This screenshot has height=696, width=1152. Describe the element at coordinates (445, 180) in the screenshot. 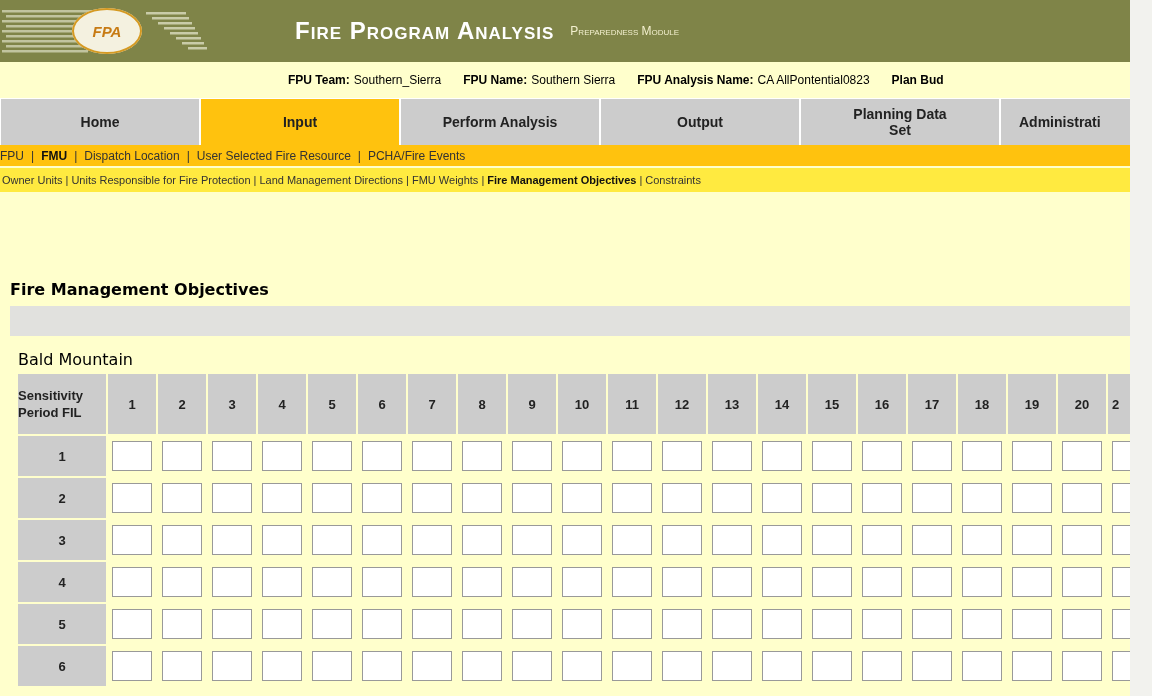

I see `nav-link: FMU Weights` at that location.